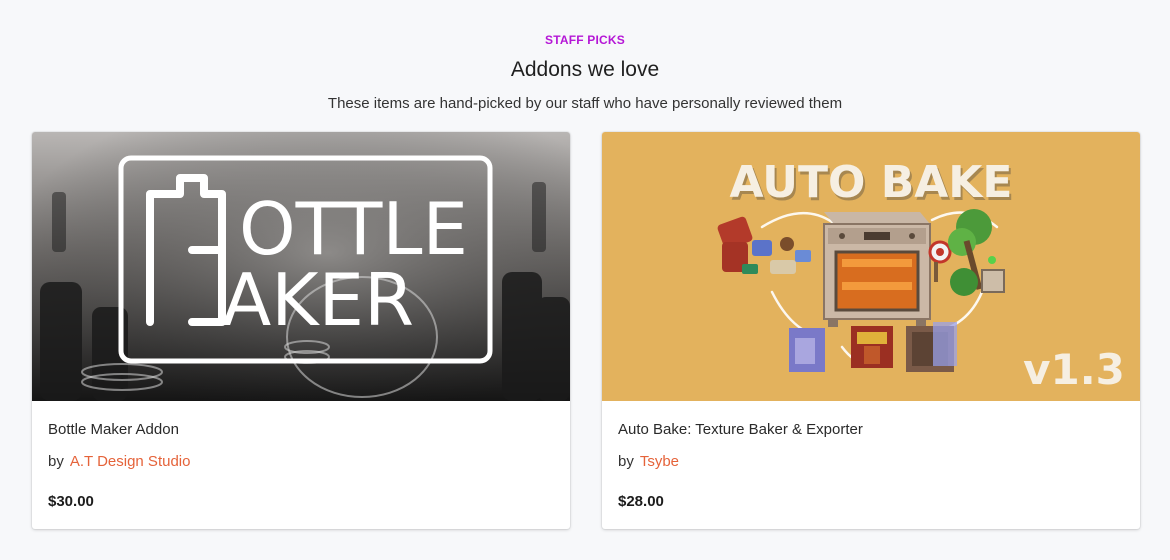 The width and height of the screenshot is (1170, 560). Describe the element at coordinates (113, 429) in the screenshot. I see `product-name: Bottle Maker Addon` at that location.